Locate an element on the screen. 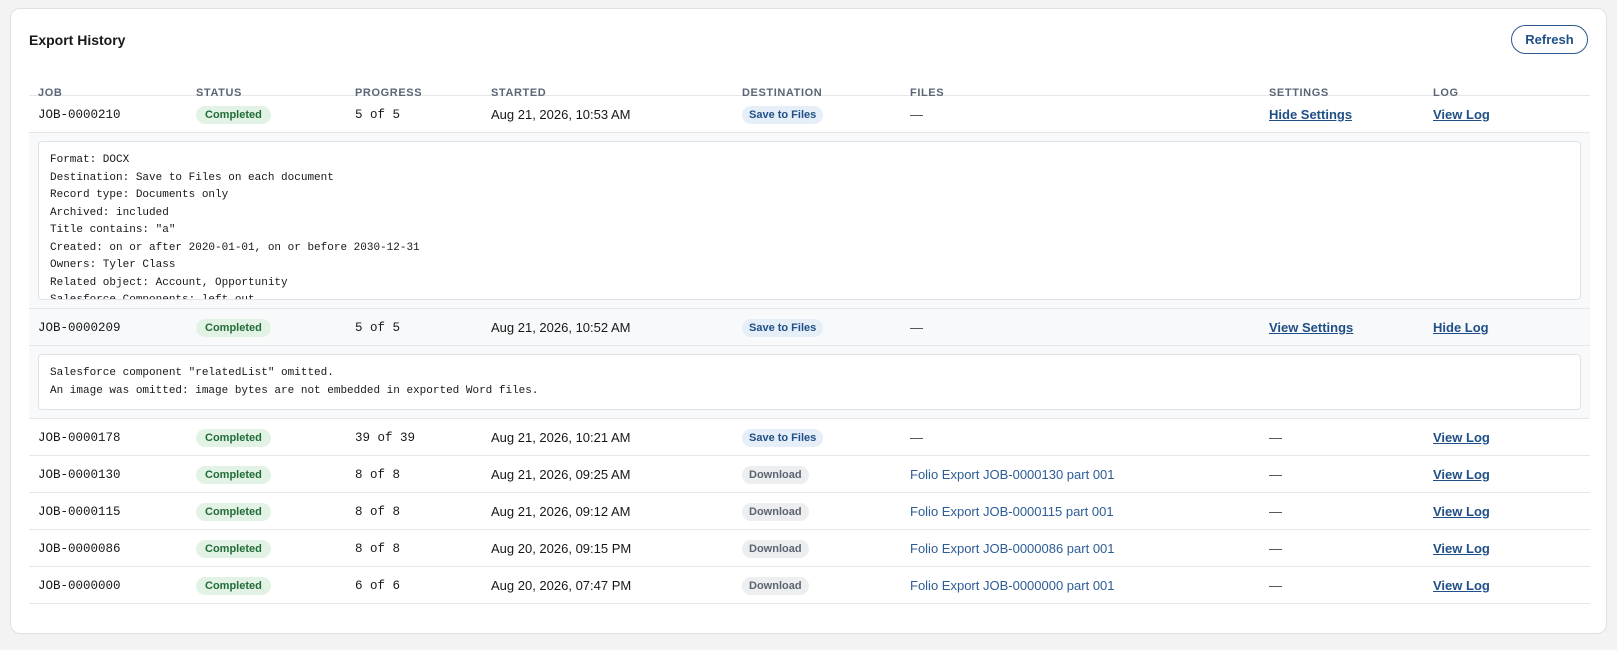 The image size is (1617, 650). settings-line: Title contains: "a" is located at coordinates (113, 230).